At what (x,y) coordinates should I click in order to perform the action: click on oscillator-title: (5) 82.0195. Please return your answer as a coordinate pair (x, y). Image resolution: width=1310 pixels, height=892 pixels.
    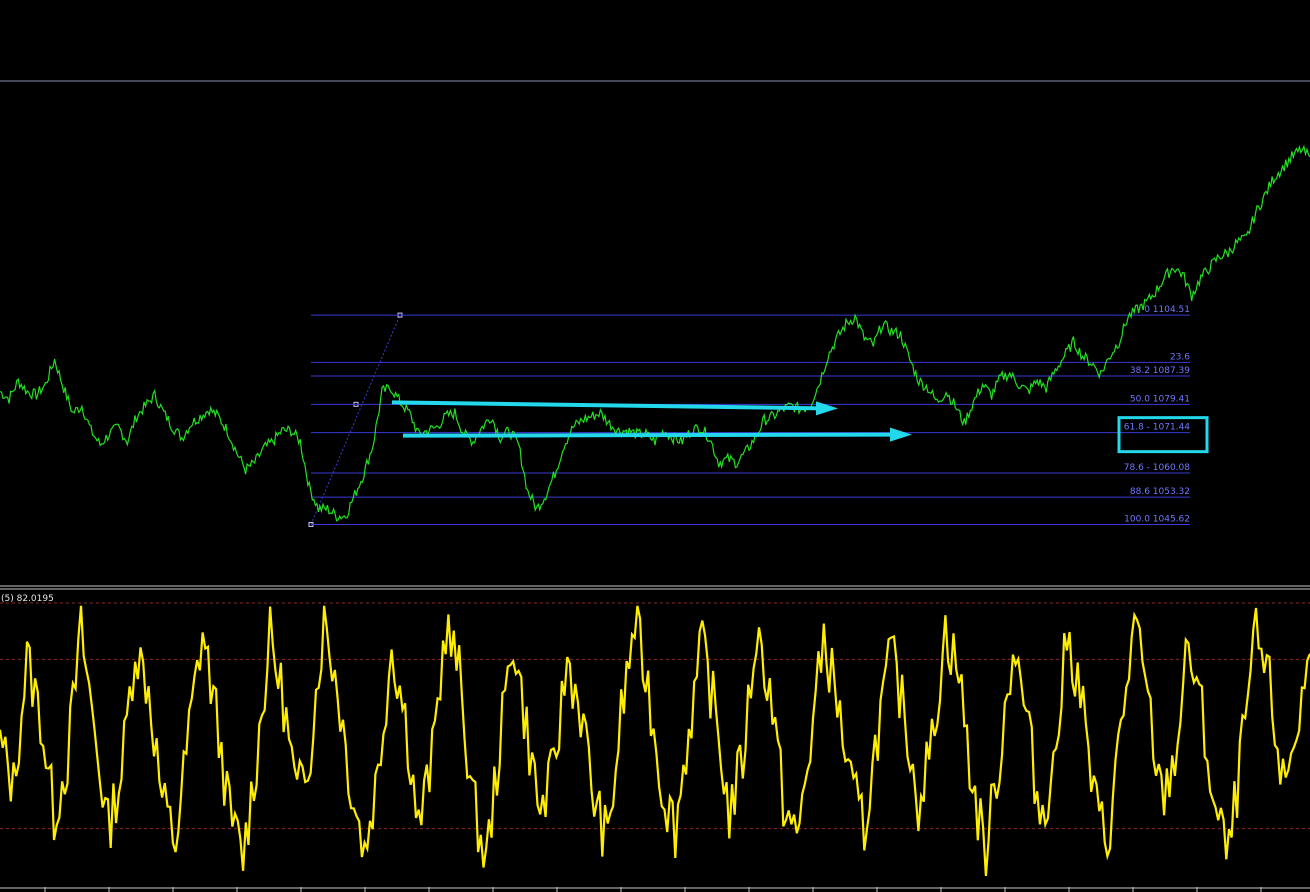
    Looking at the image, I should click on (27, 599).